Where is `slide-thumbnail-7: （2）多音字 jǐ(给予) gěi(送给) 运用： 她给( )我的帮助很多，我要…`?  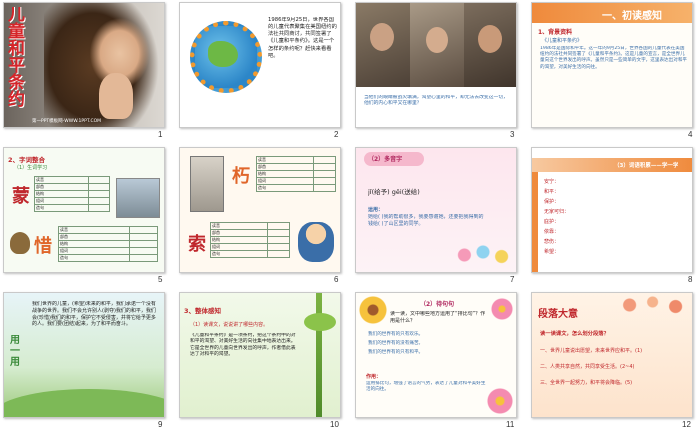
slide-thumbnail-7: （2）多音字 jǐ(给予) gěi(送给) 运用： 她给( )我的帮助很多，我要… is located at coordinates (436, 210).